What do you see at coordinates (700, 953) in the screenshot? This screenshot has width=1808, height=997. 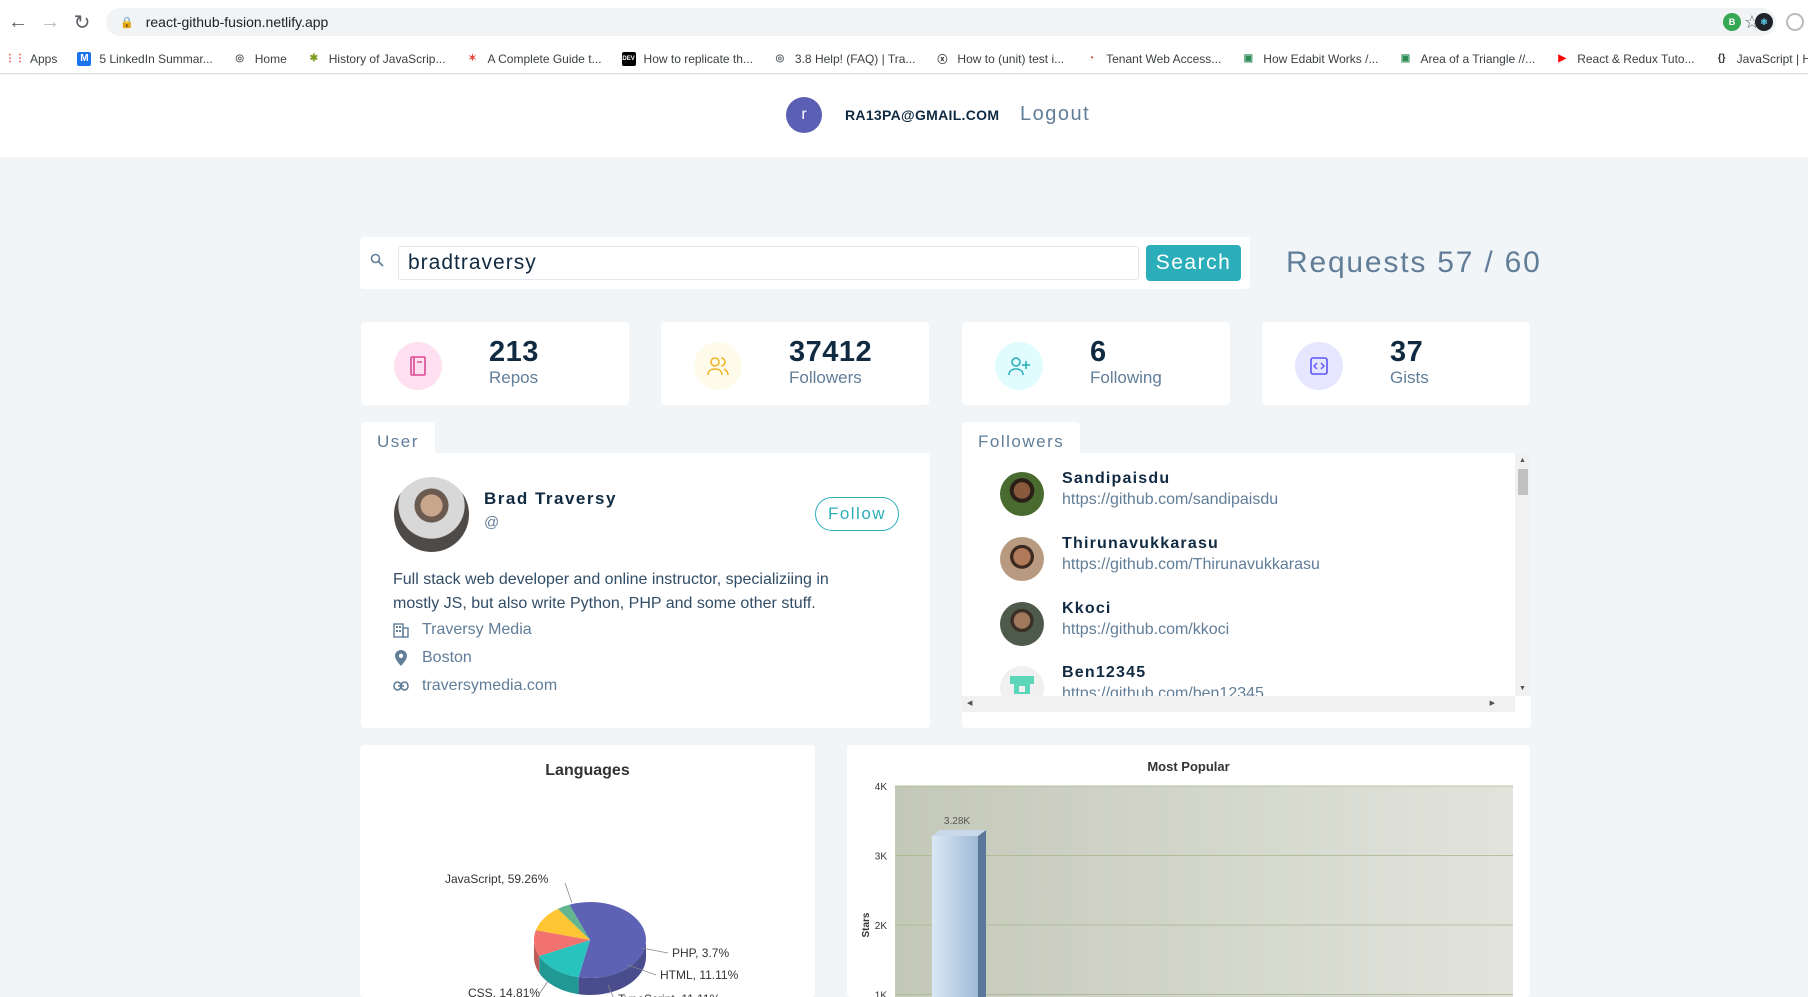 I see `pie-label: PHP, 3.7%` at bounding box center [700, 953].